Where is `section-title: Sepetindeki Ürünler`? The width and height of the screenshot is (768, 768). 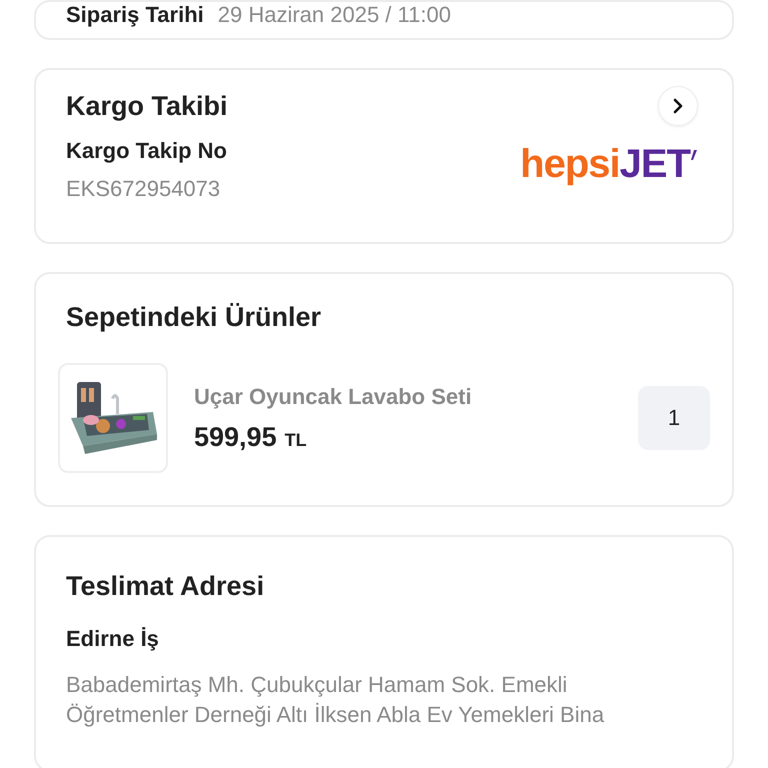
section-title: Sepetindeki Ürünler is located at coordinates (193, 317).